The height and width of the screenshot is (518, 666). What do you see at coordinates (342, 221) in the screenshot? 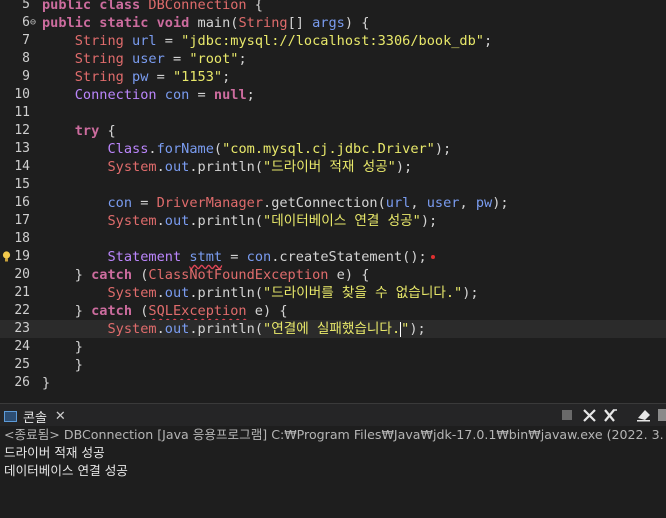
I see `code-token: "데이터베이스 연결 성공"` at bounding box center [342, 221].